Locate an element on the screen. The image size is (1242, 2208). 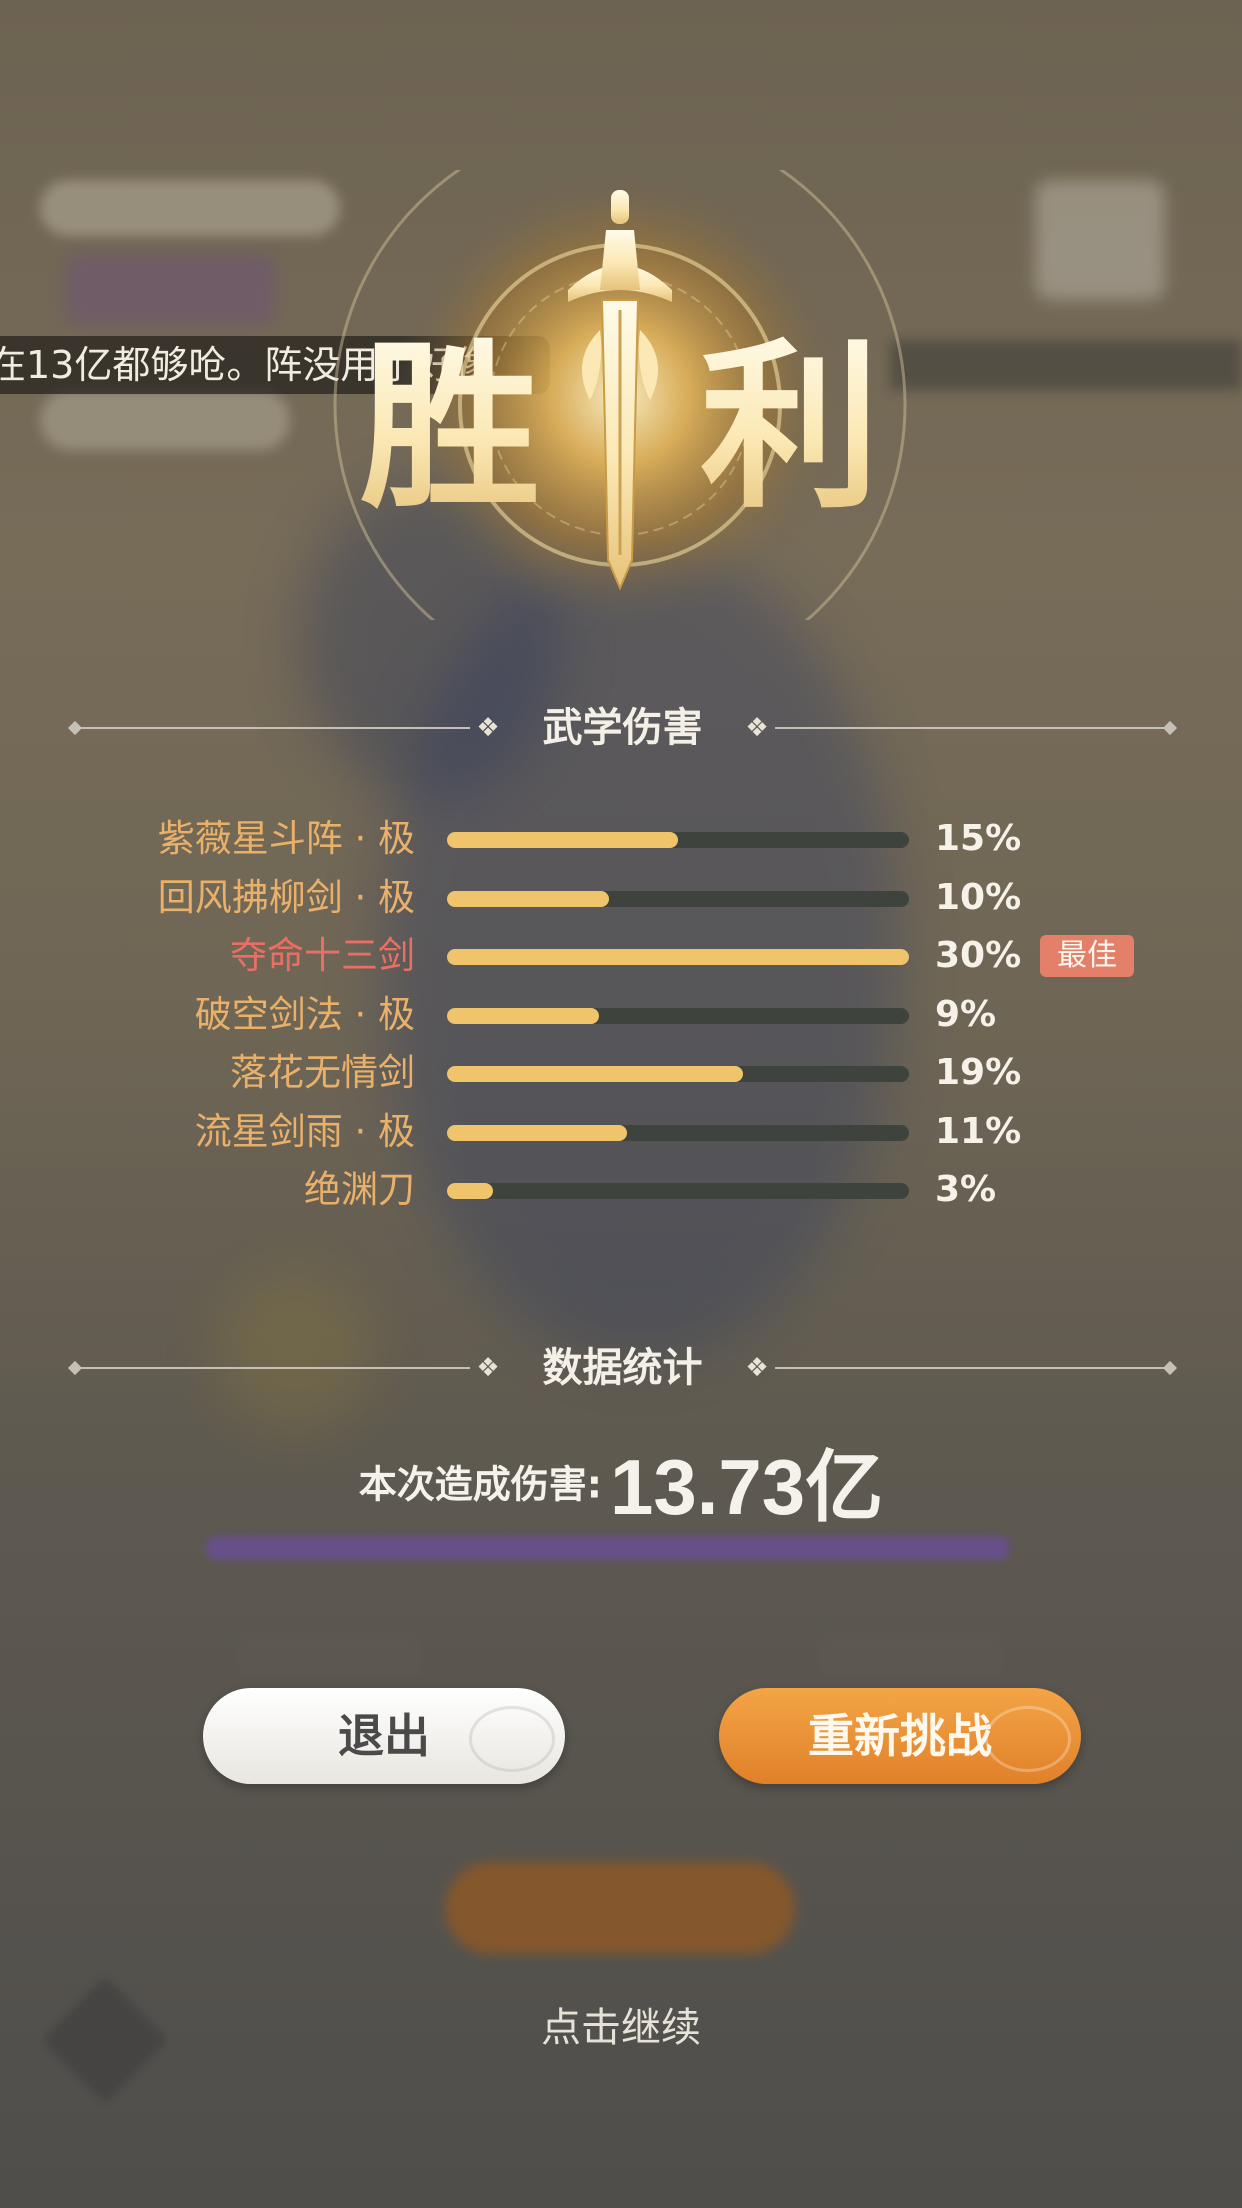
background-icons-blur is located at coordinates (170, 290).